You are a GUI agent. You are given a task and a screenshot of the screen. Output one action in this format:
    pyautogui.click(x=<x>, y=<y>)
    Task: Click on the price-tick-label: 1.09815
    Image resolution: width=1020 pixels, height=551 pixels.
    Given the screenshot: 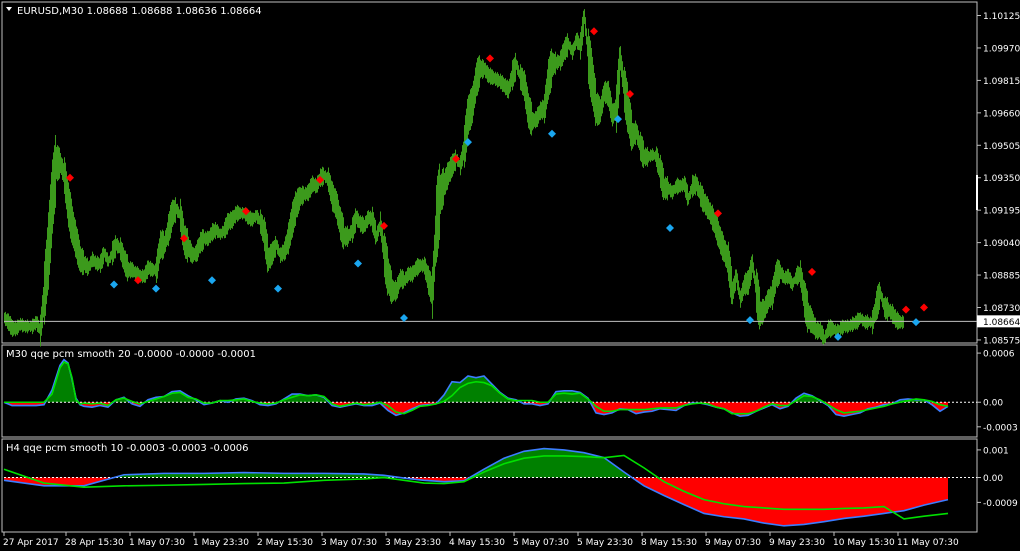 What is the action you would take?
    pyautogui.click(x=1001, y=82)
    